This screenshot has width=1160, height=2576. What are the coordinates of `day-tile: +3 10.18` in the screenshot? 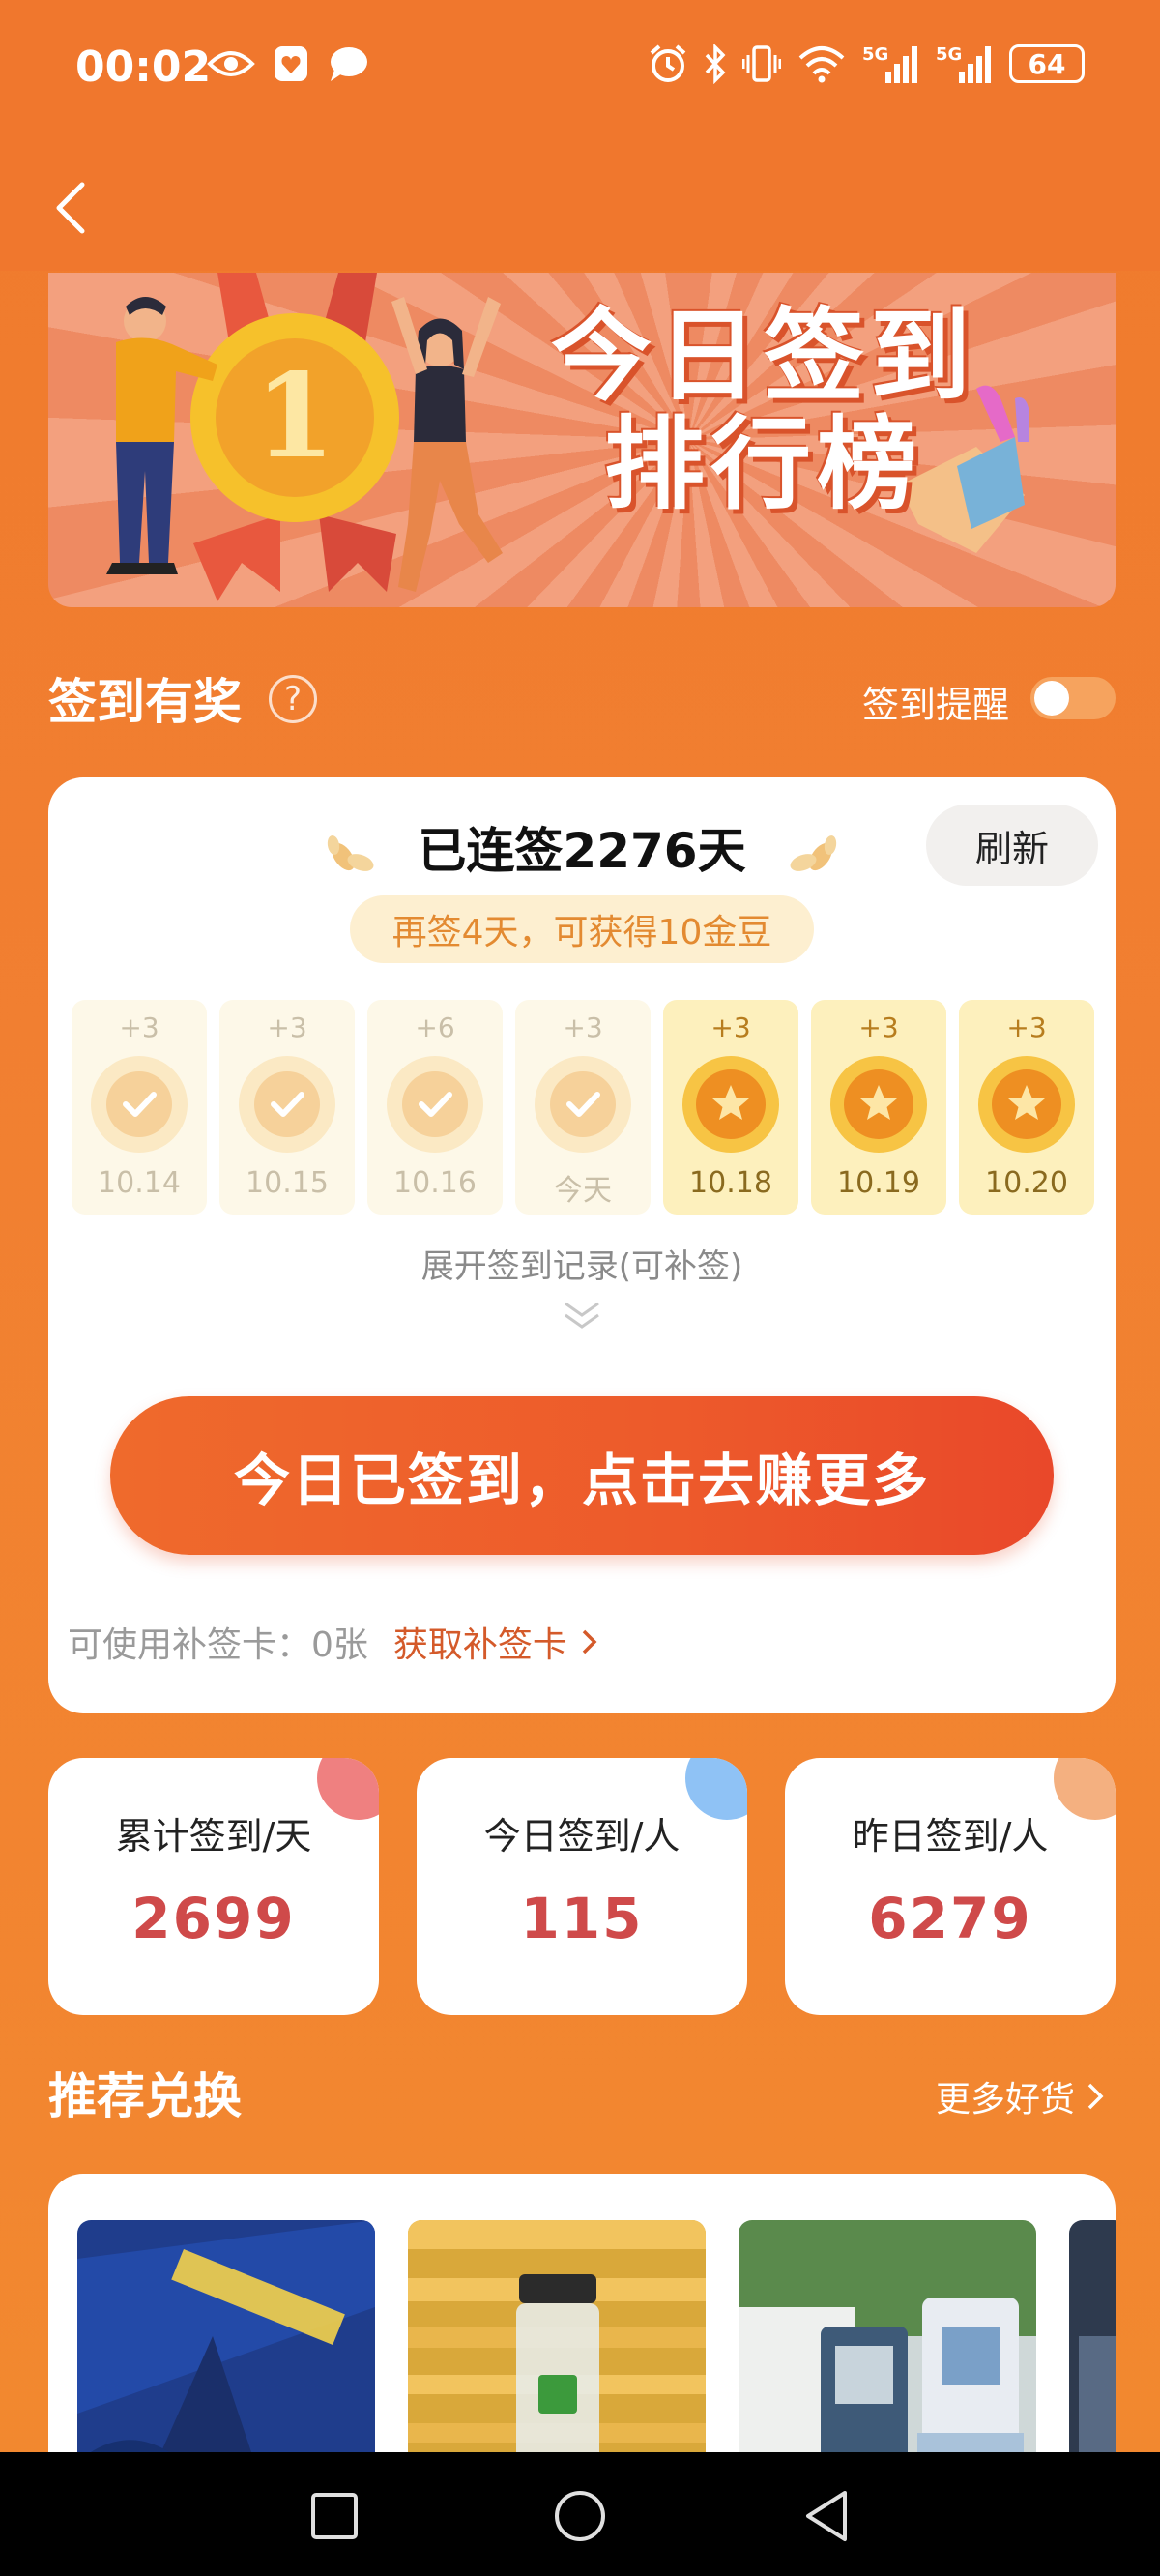 It's located at (730, 1107).